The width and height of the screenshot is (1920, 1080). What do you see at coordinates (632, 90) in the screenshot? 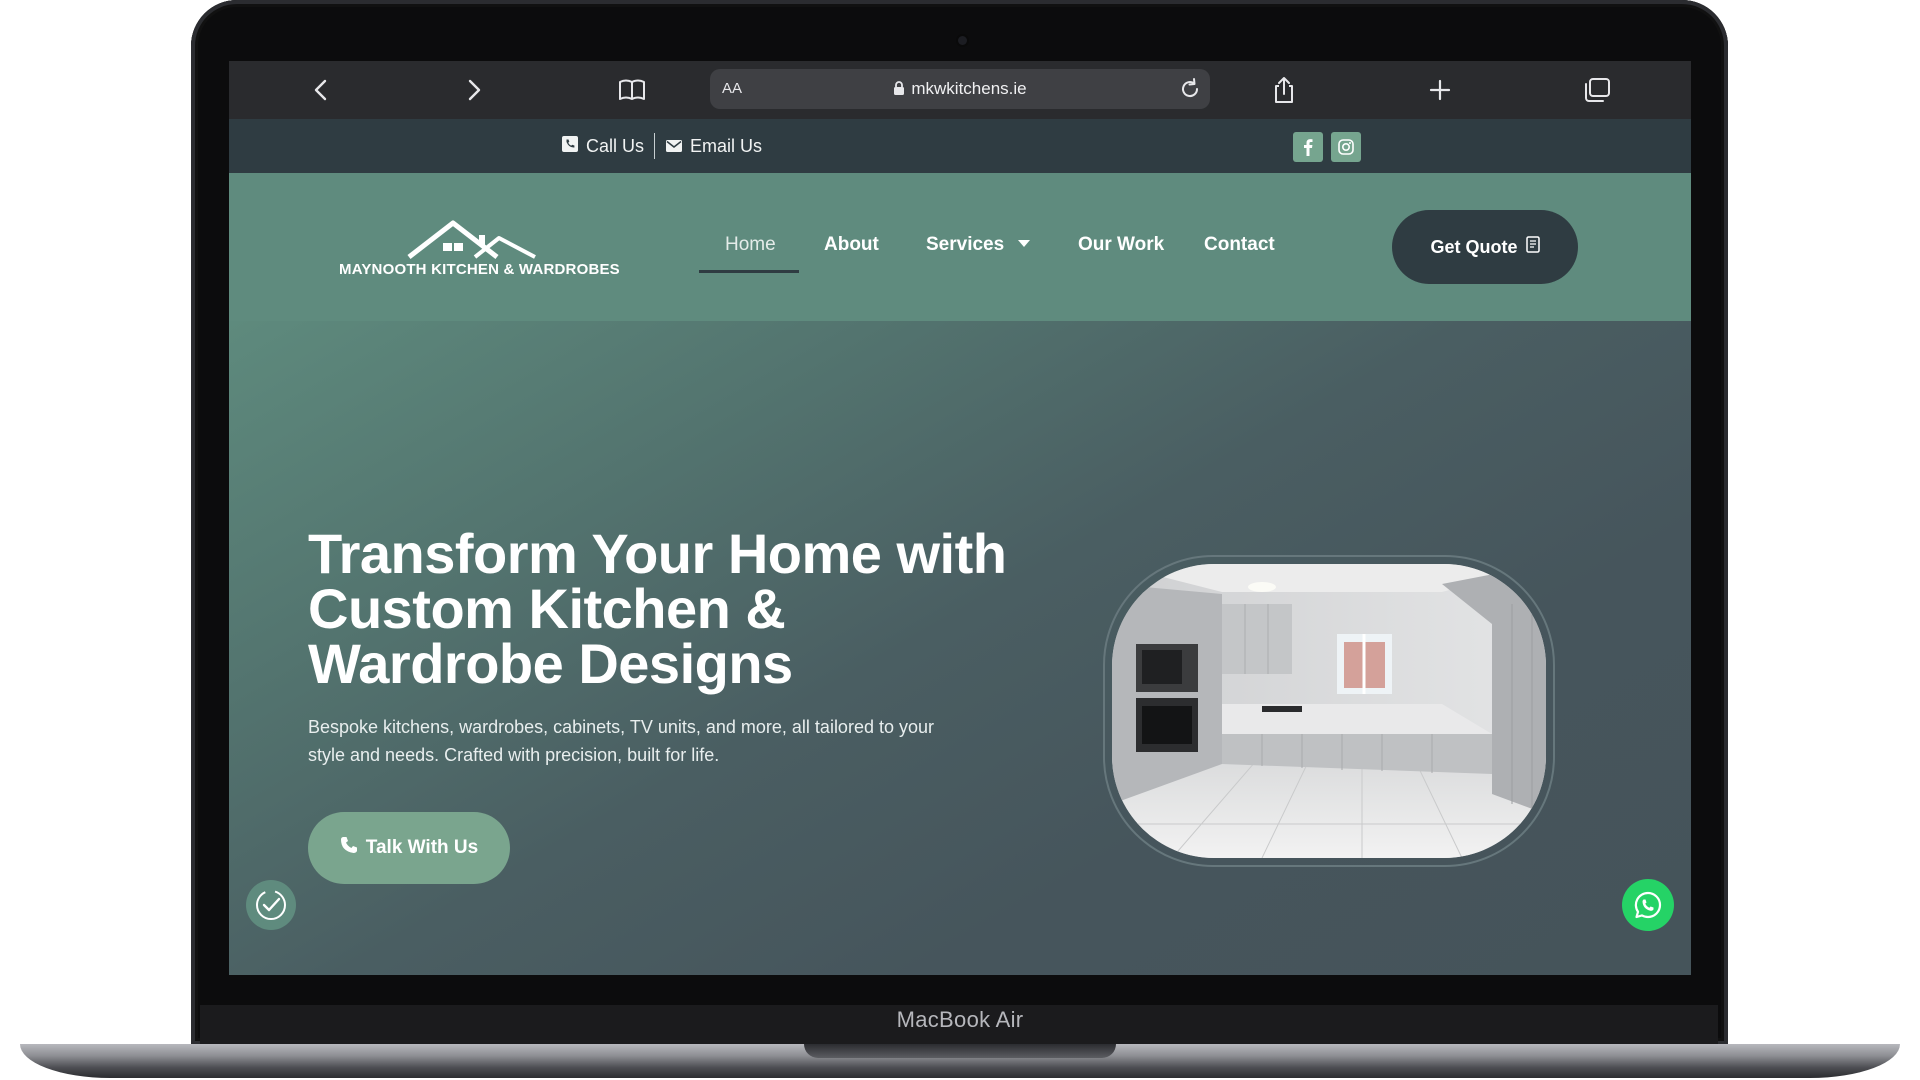
I see `book-icon` at bounding box center [632, 90].